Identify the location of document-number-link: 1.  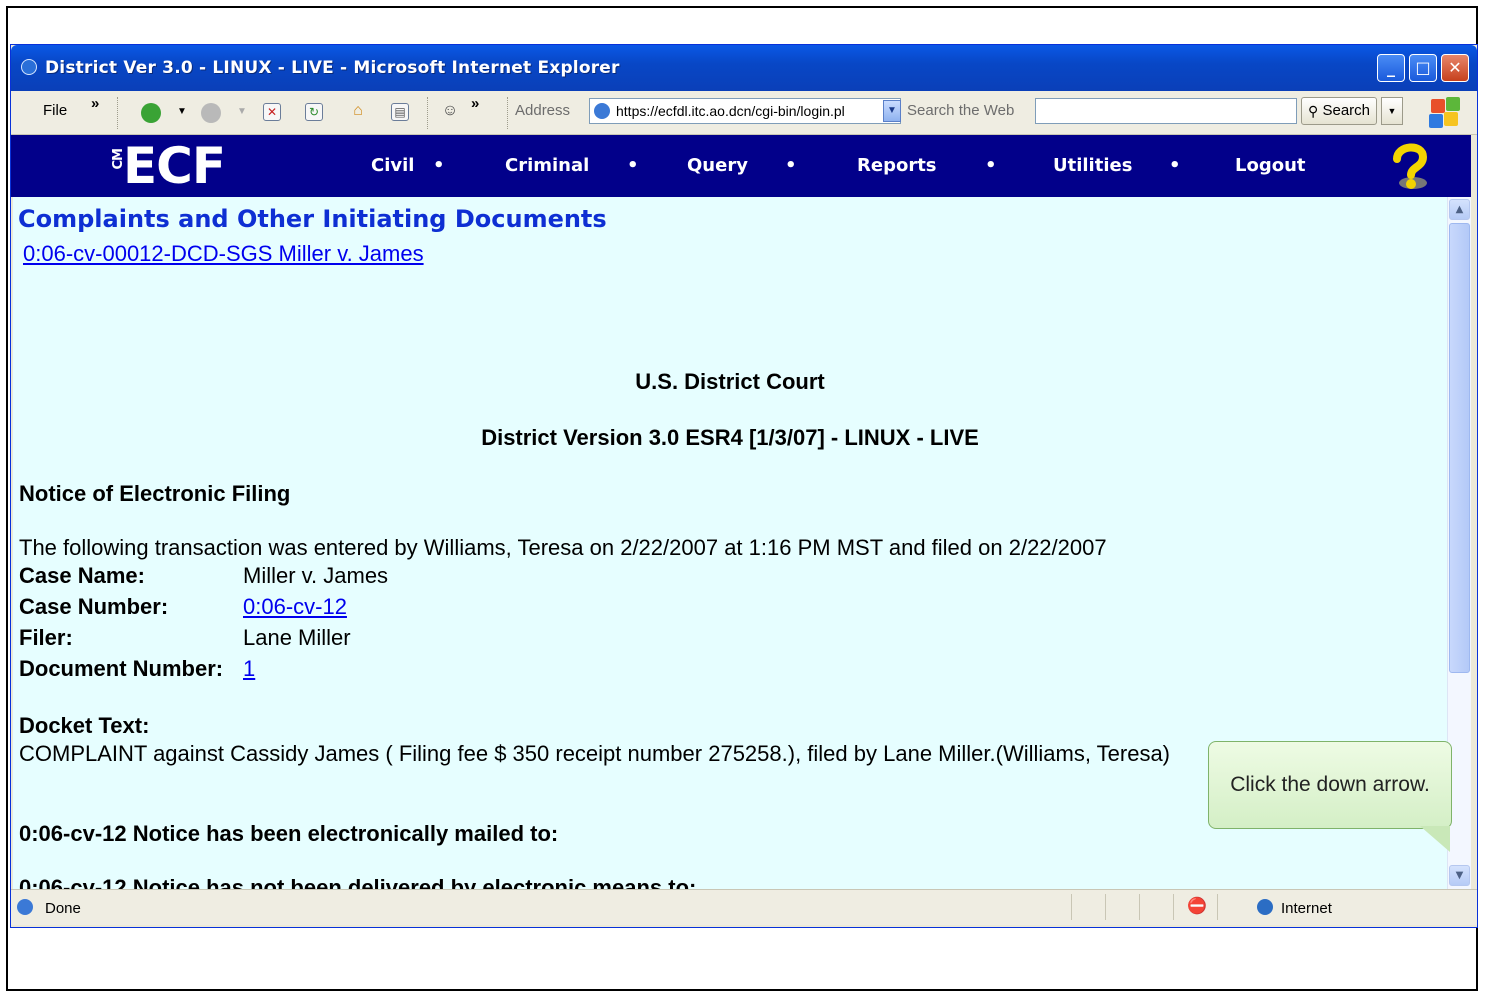
(249, 669).